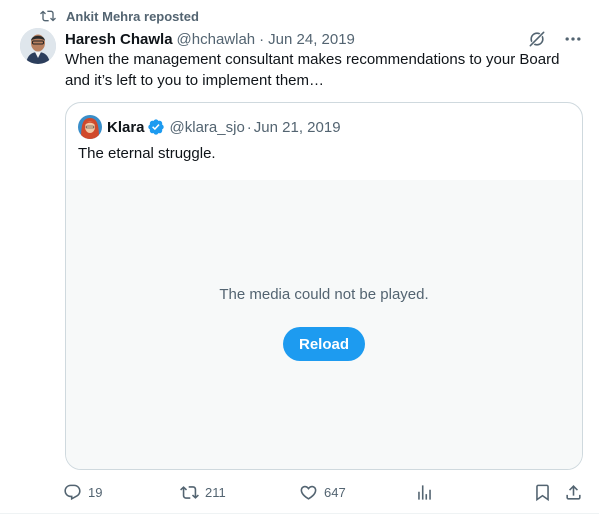  What do you see at coordinates (573, 39) in the screenshot?
I see `more-options-icon` at bounding box center [573, 39].